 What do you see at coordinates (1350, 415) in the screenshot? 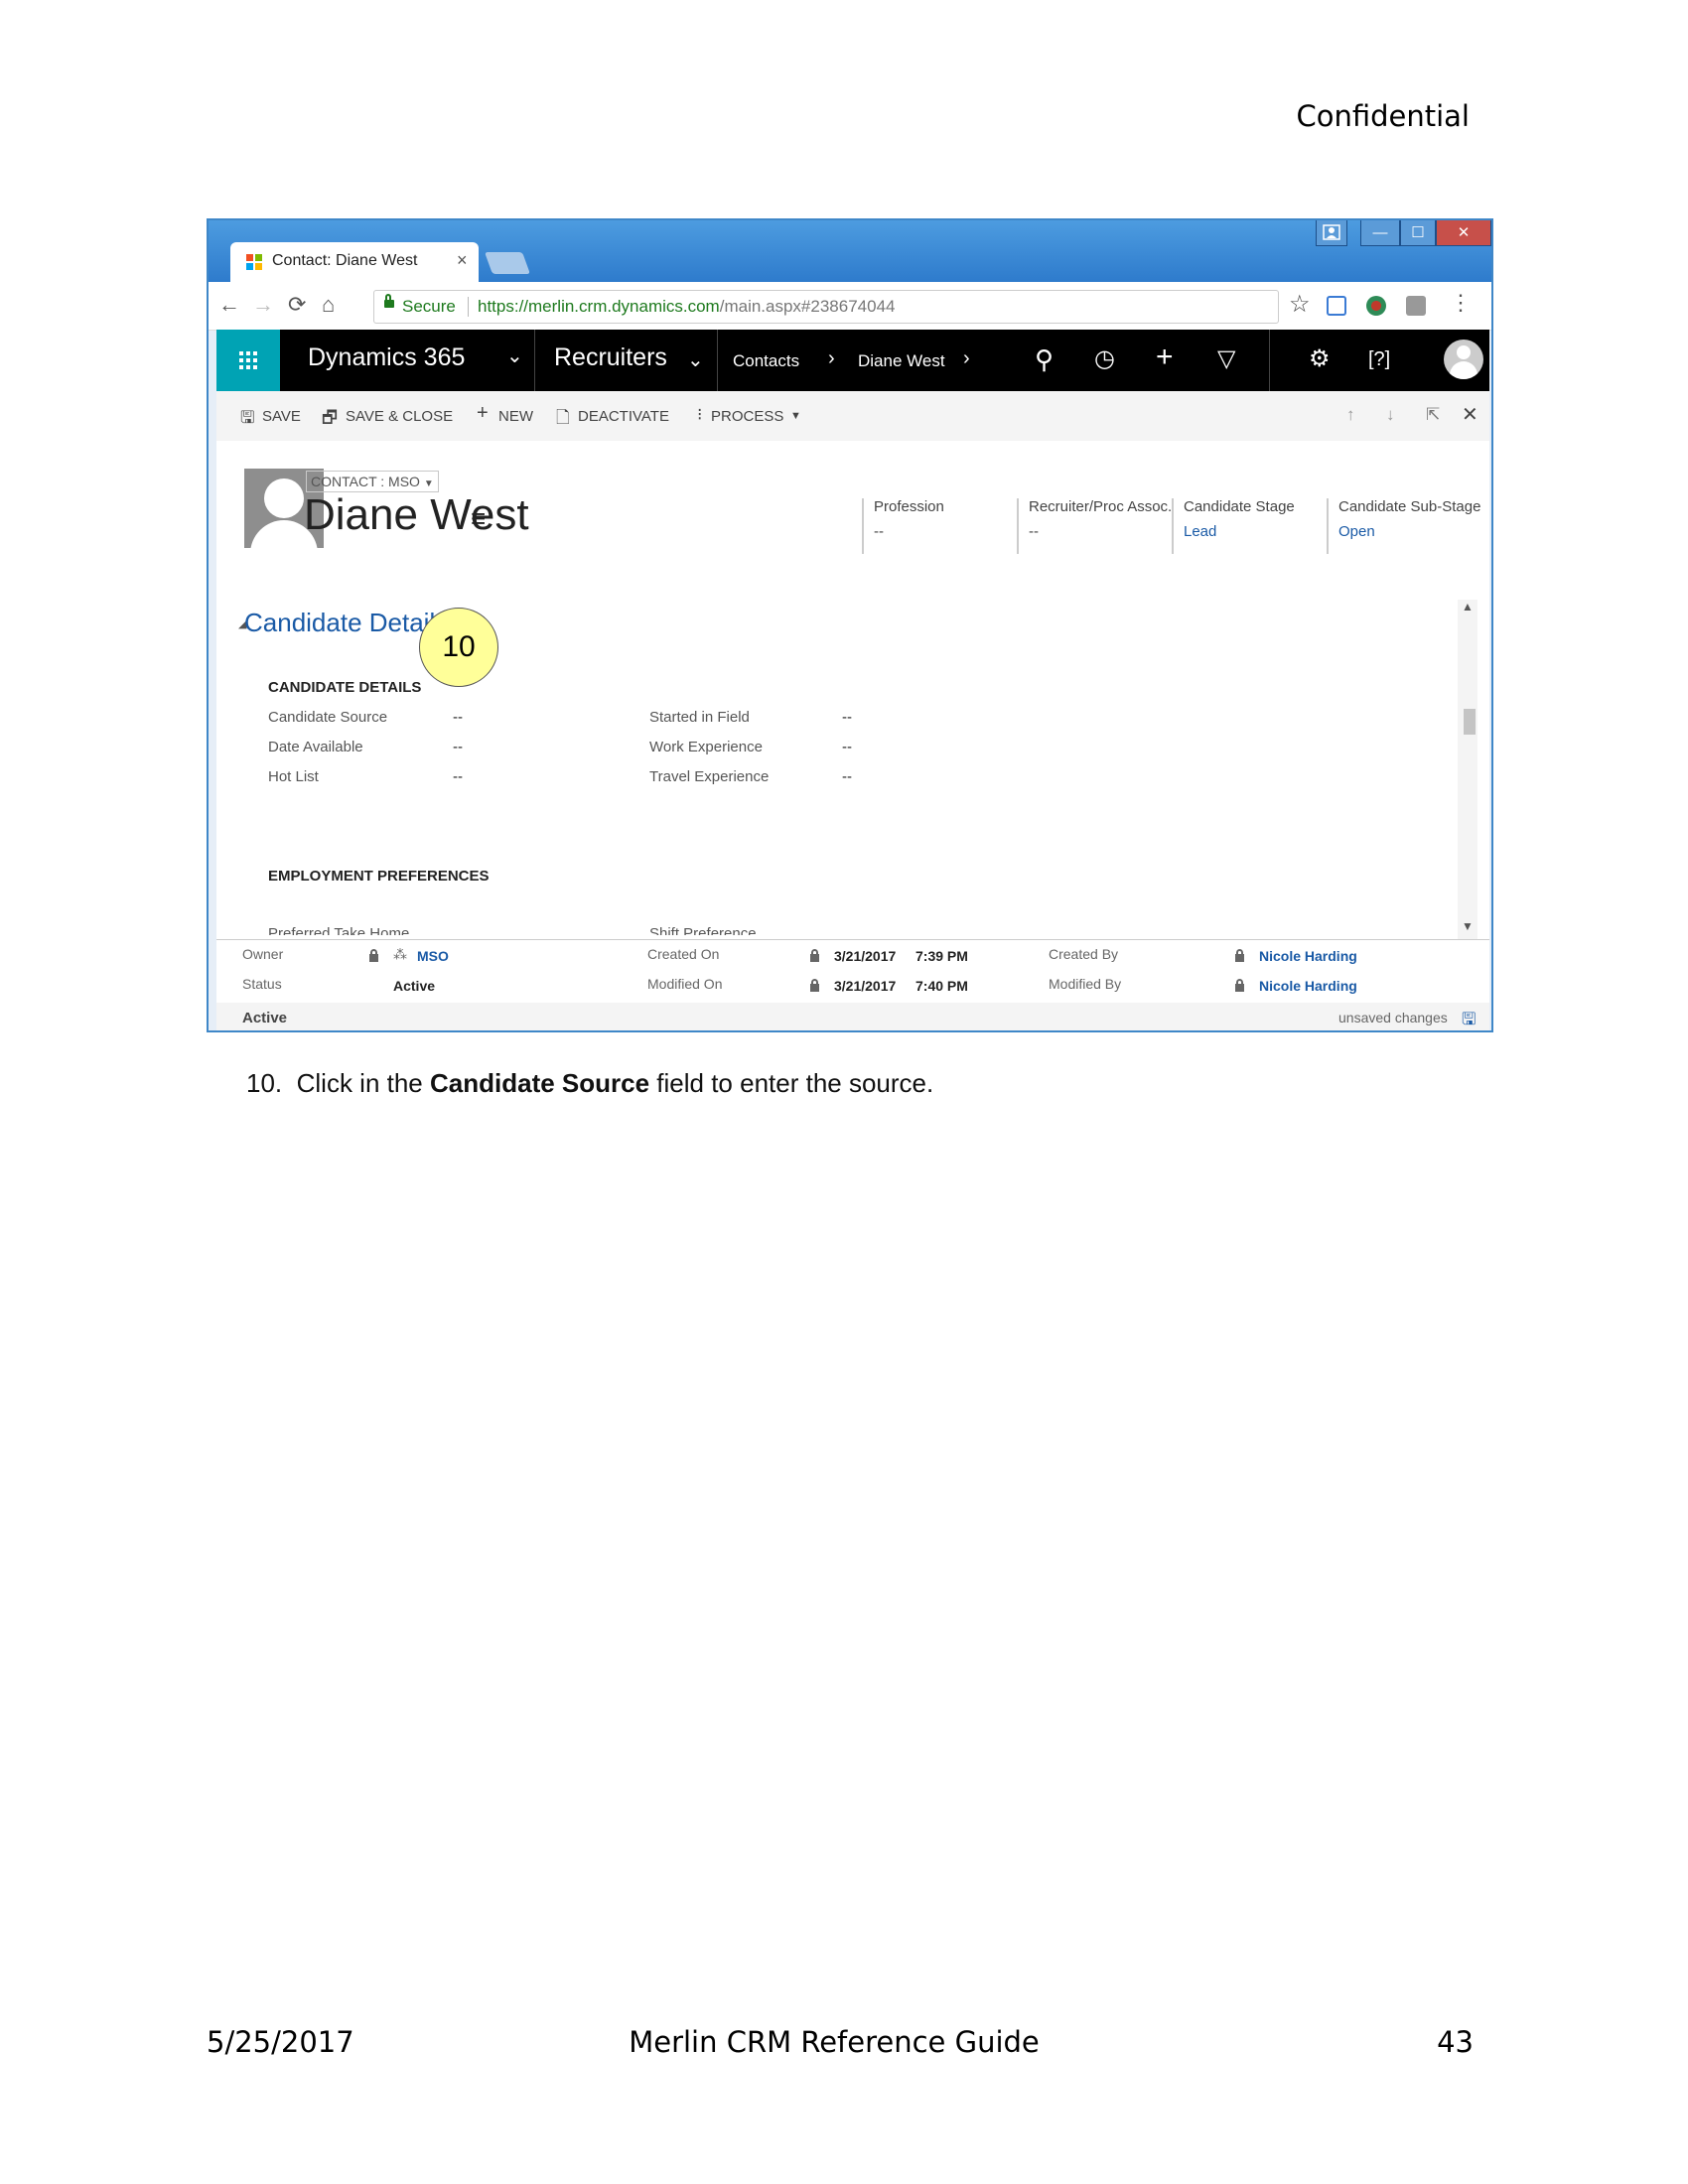
I see `arrow-up-icon: ↑` at bounding box center [1350, 415].